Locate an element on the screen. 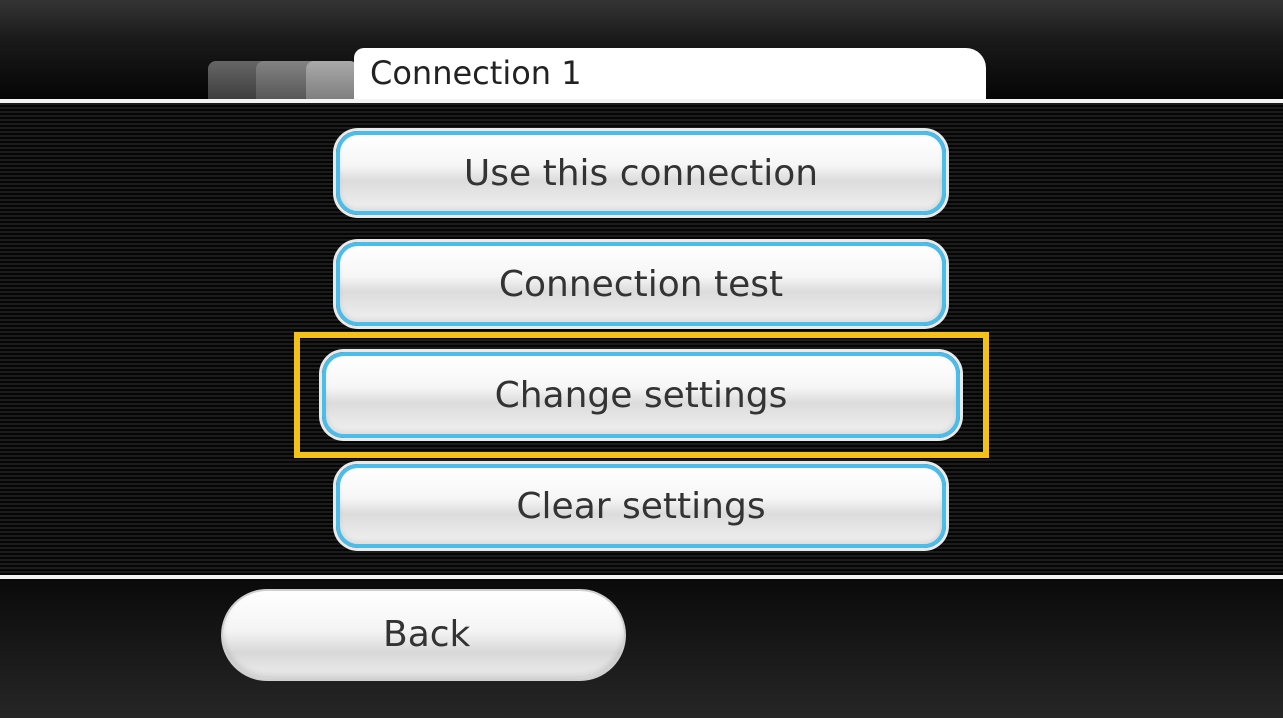  button-label: Use this connection is located at coordinates (641, 173).